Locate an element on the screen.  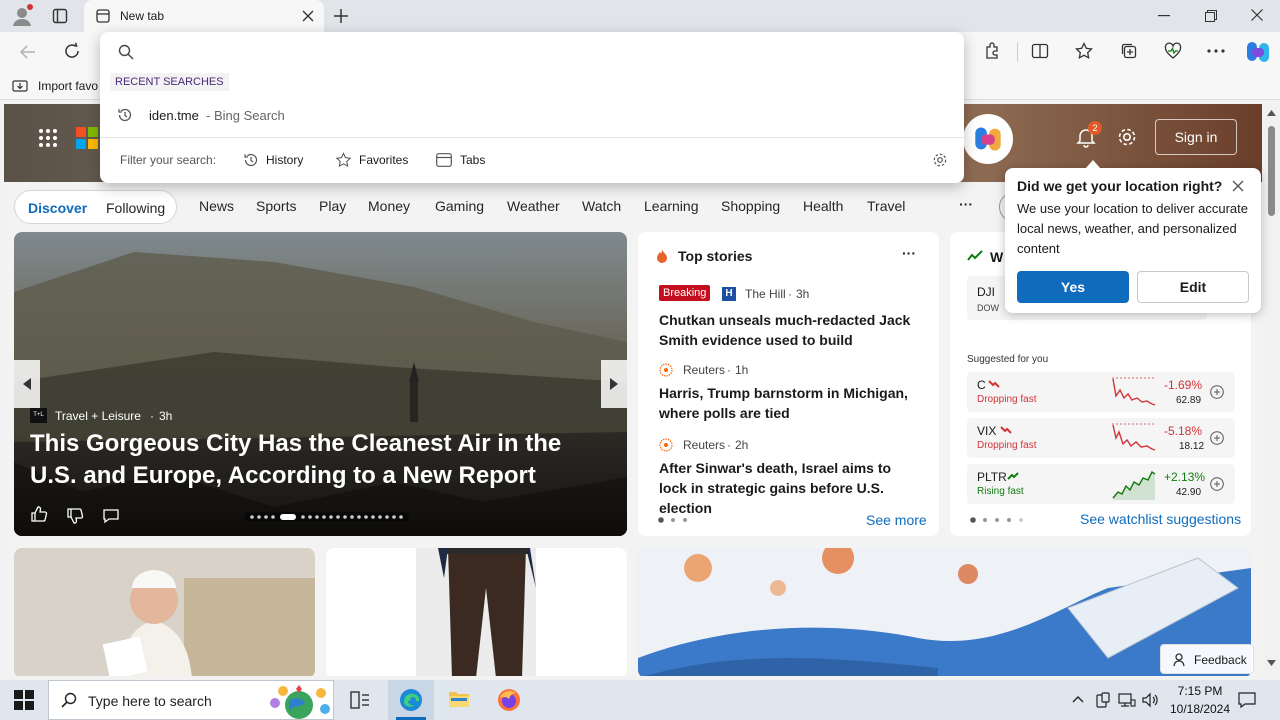
suggested-label: Suggested for you is located at coordinates (1008, 359).